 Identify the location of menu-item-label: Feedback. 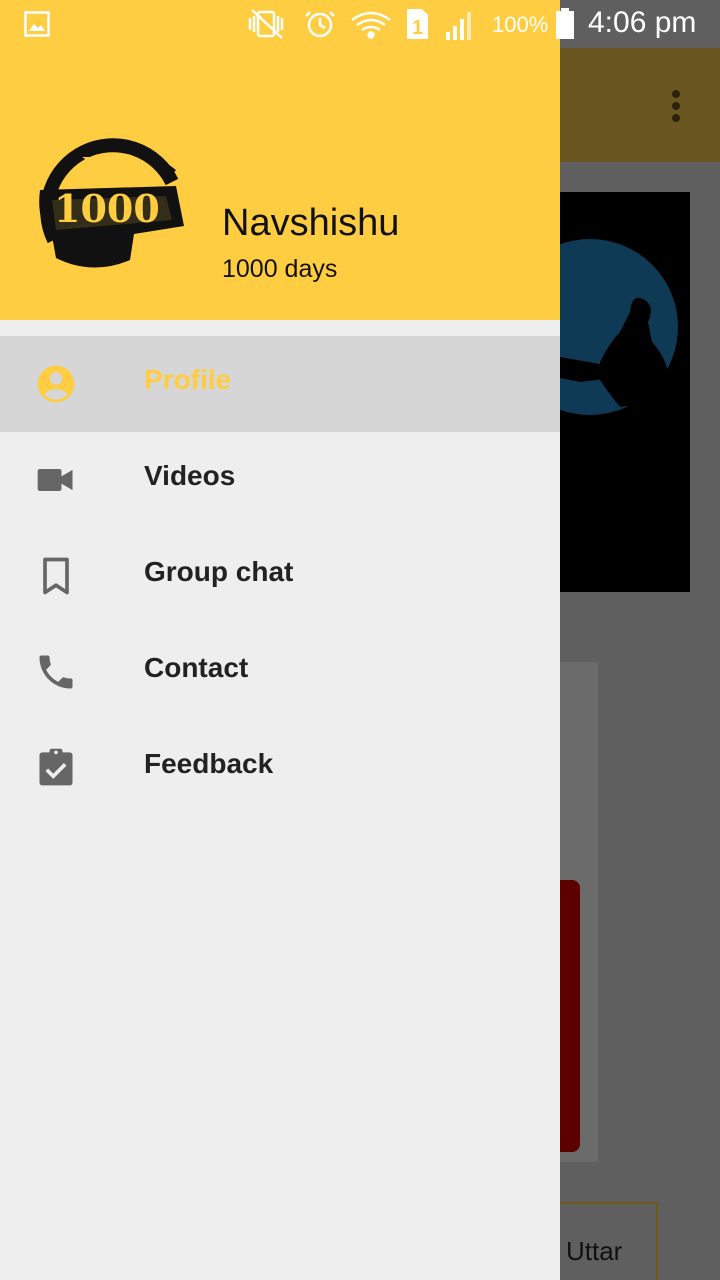
(209, 763).